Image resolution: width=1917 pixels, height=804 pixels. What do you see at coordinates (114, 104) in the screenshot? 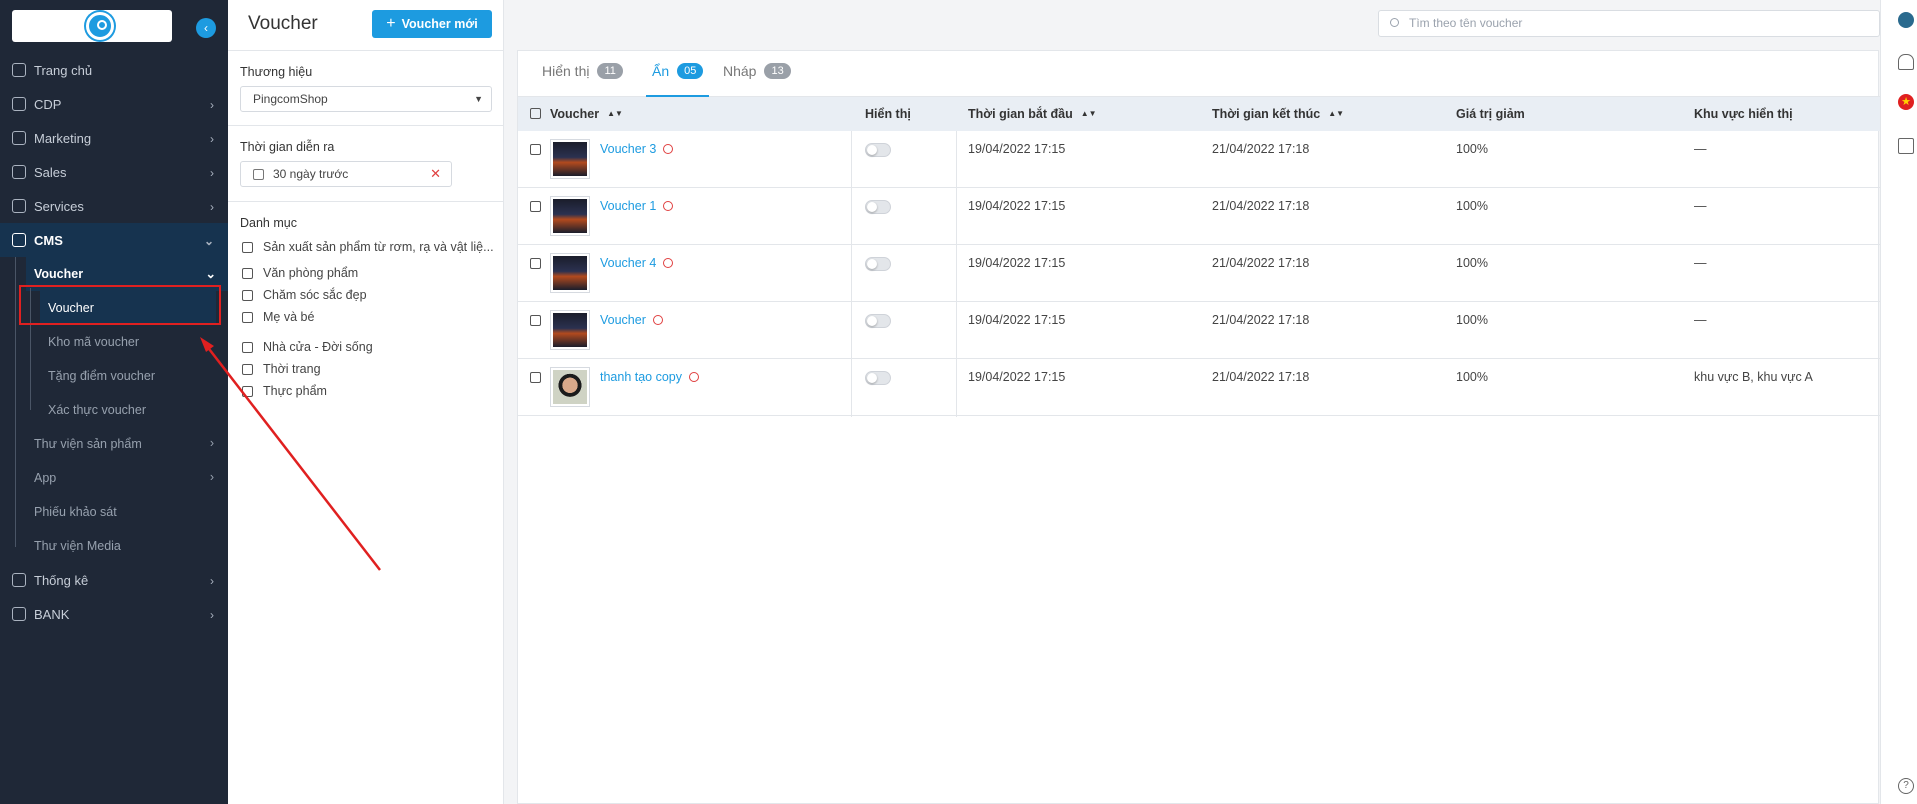
I see `sidebar-item-cdp: CDP ›` at bounding box center [114, 104].